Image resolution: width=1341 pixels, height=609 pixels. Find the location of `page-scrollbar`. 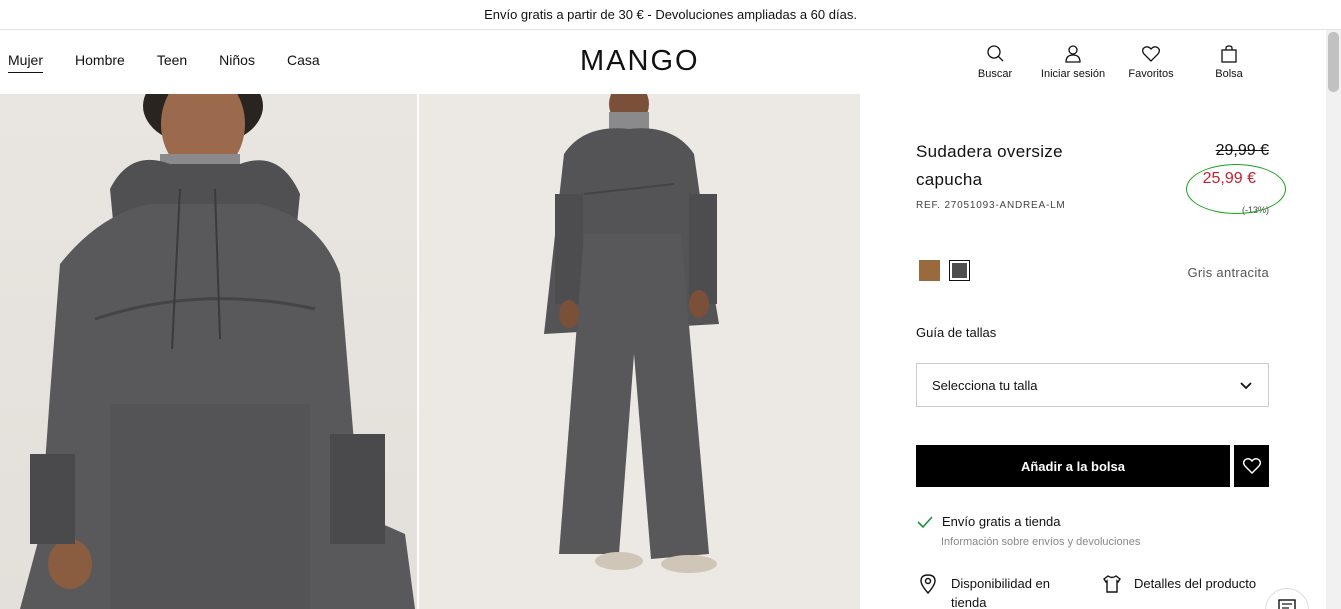

page-scrollbar is located at coordinates (1333, 319).